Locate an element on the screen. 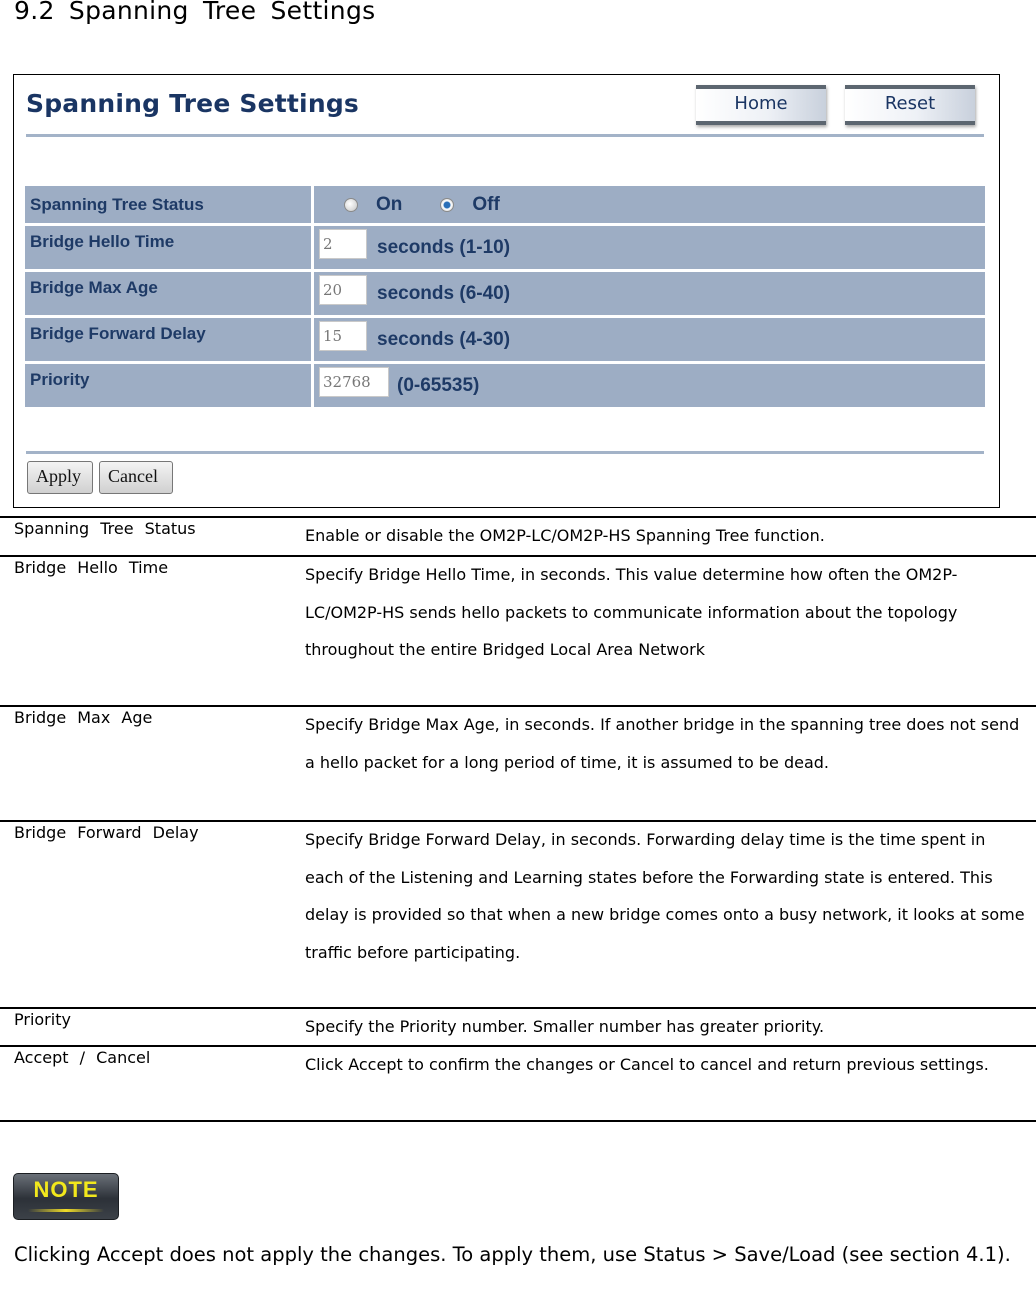 Image resolution: width=1036 pixels, height=1304 pixels. form-row-max-age: Bridge Max Age seconds (6-40) is located at coordinates (505, 293).